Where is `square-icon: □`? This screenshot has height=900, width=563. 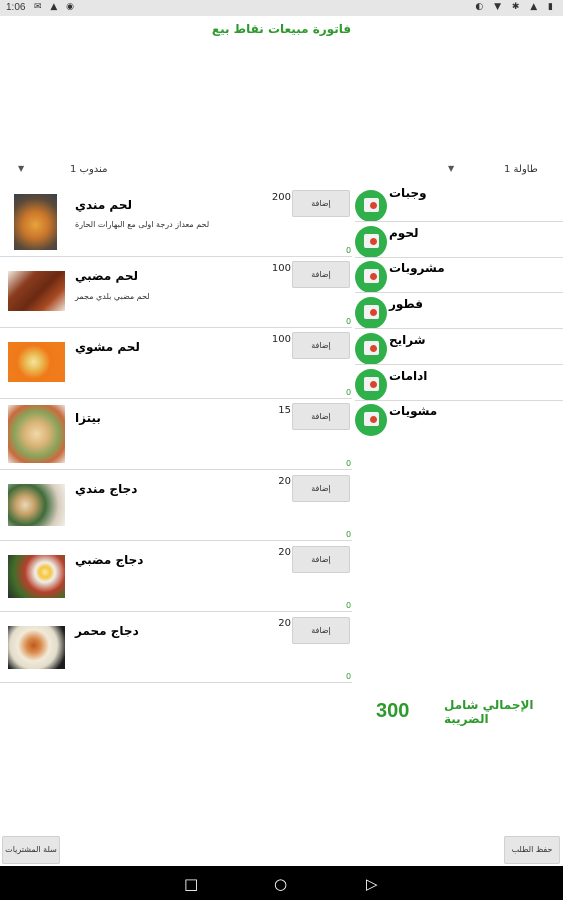 square-icon: □ is located at coordinates (191, 884).